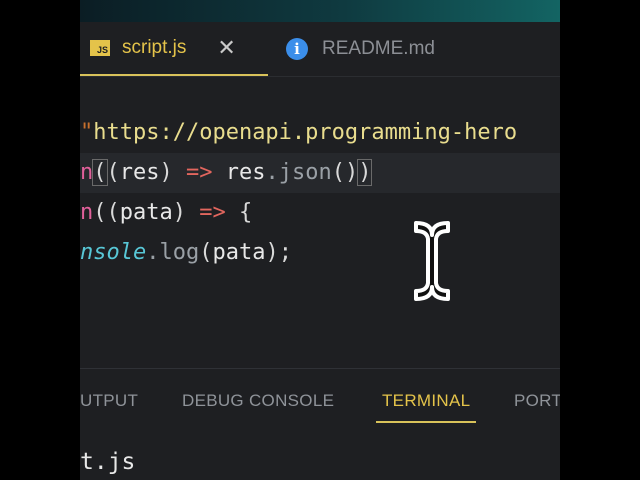 The width and height of the screenshot is (640, 480). Describe the element at coordinates (297, 49) in the screenshot. I see `info-icon: i` at that location.